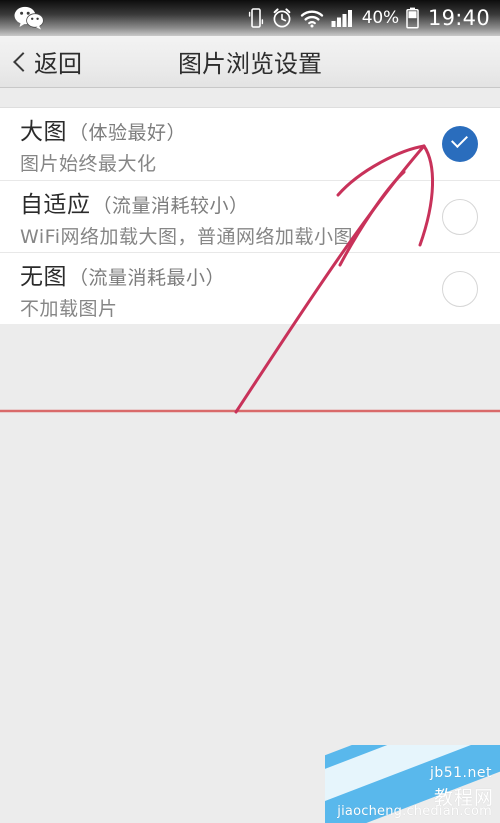 This screenshot has width=500, height=823. I want to click on back-button: 返回, so click(41, 61).